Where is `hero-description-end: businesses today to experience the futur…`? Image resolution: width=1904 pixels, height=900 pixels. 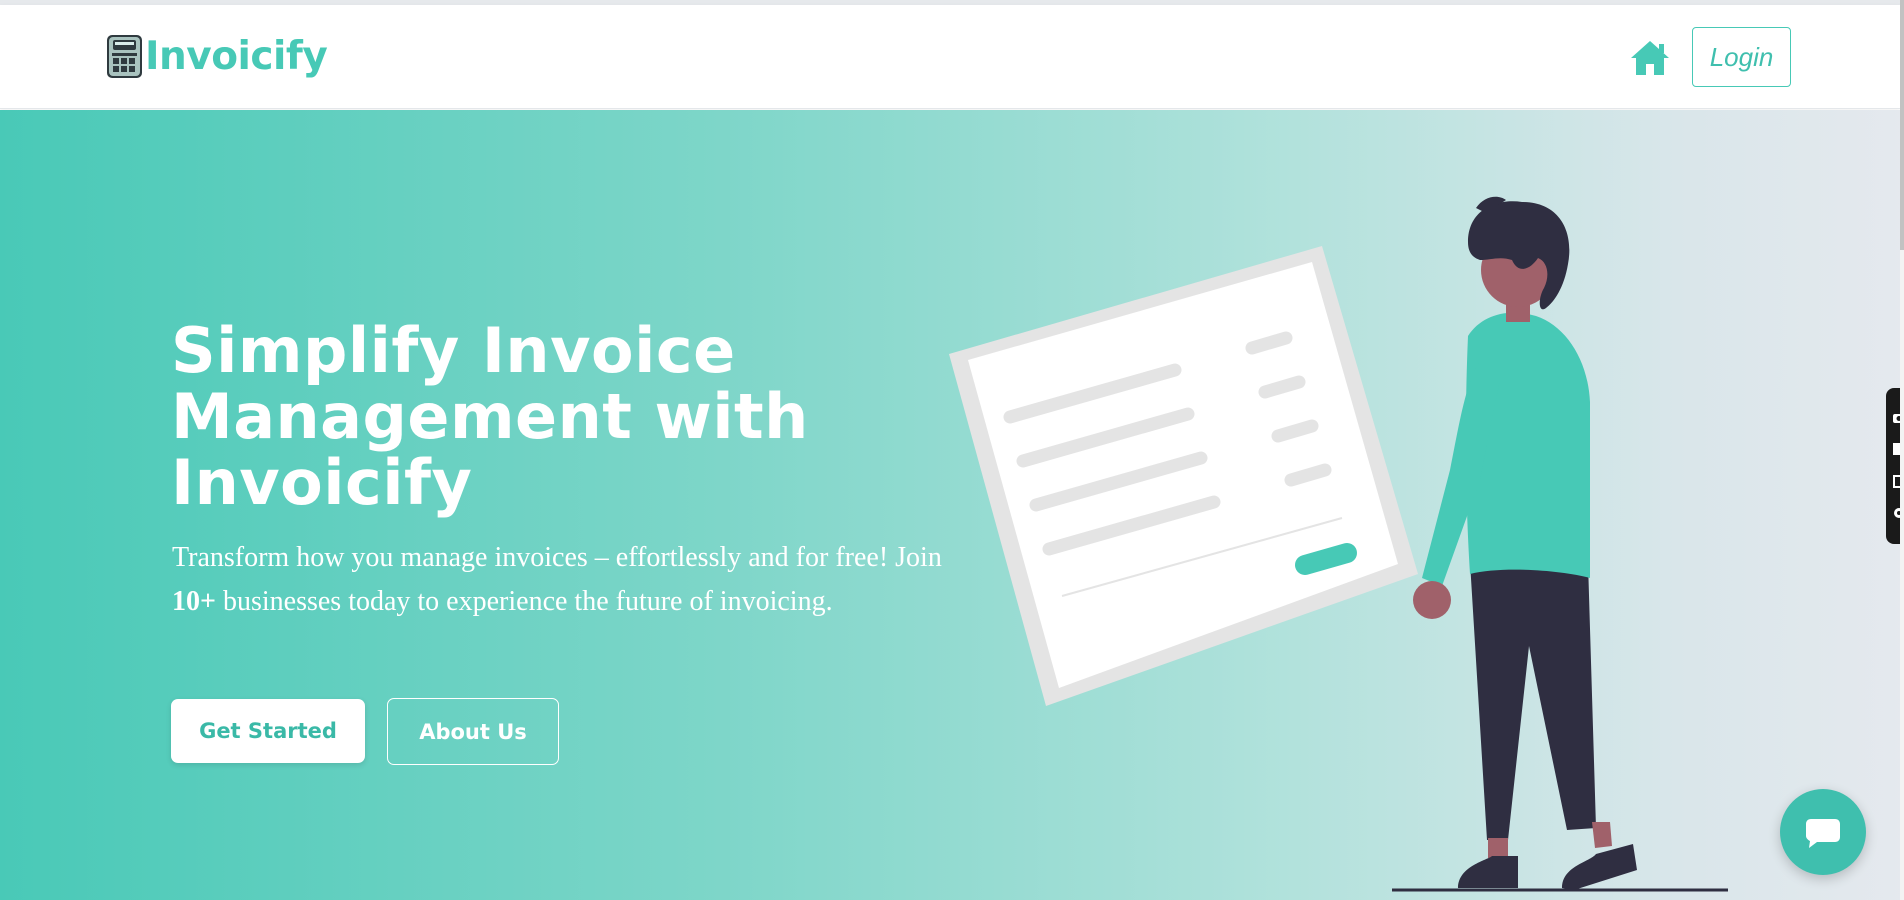 hero-description-end: businesses today to experience the futur… is located at coordinates (524, 601).